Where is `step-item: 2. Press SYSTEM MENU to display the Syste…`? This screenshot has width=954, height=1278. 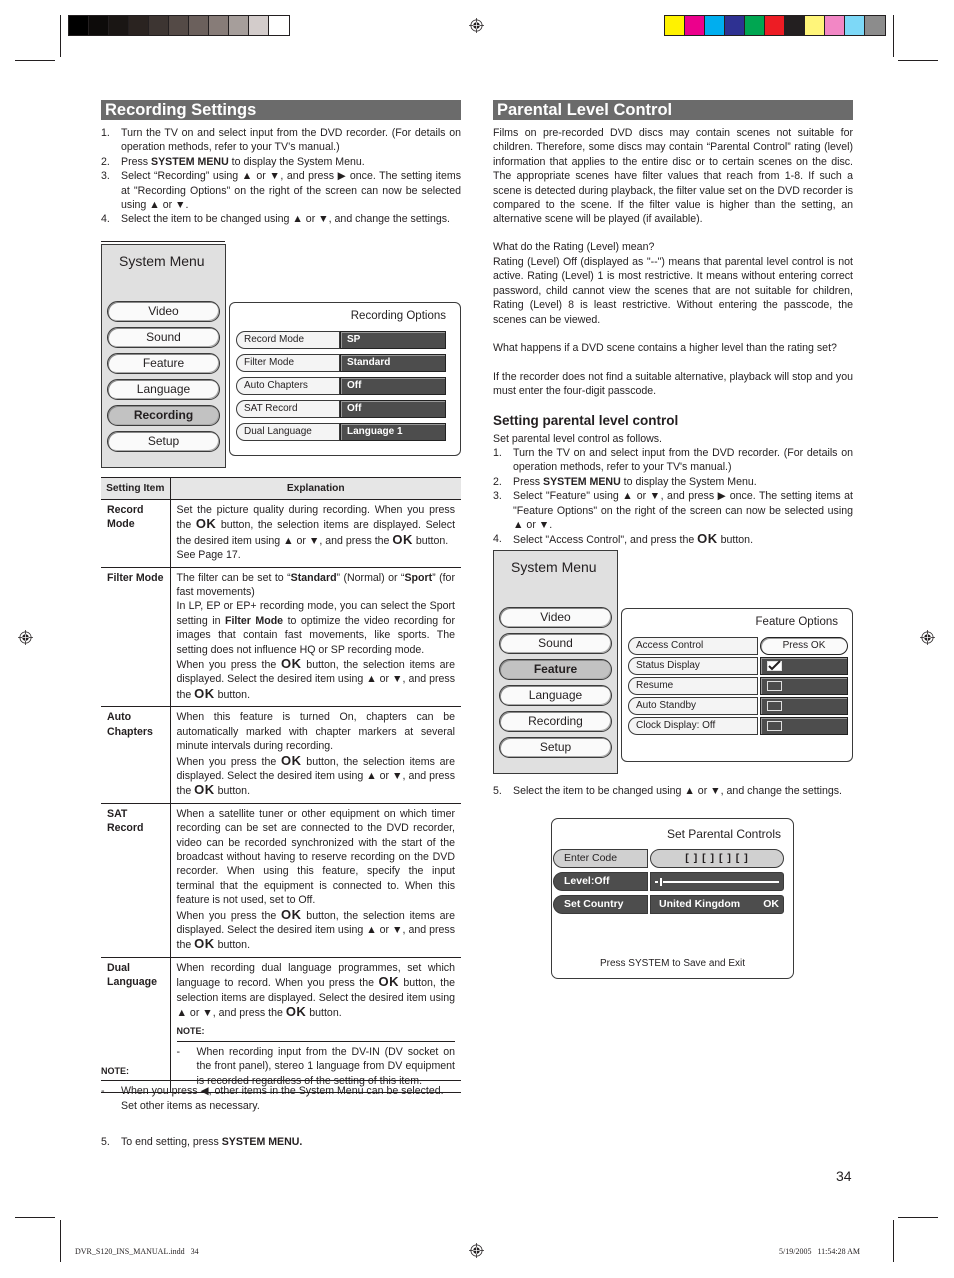
step-item: 2. Press SYSTEM MENU to display the Syste… is located at coordinates (281, 162).